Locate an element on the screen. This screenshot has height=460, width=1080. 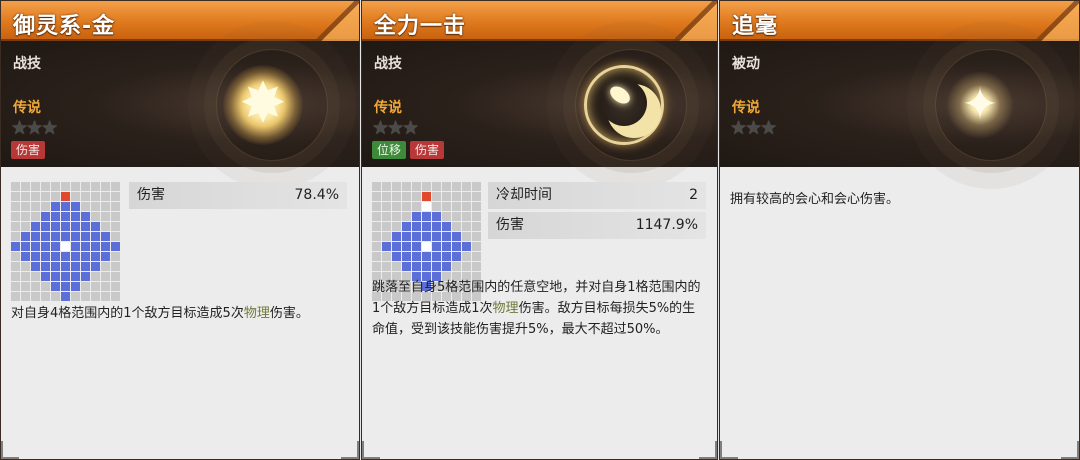
skill-description: 拥有较高的会心和会心伤害。 is located at coordinates (897, 199).